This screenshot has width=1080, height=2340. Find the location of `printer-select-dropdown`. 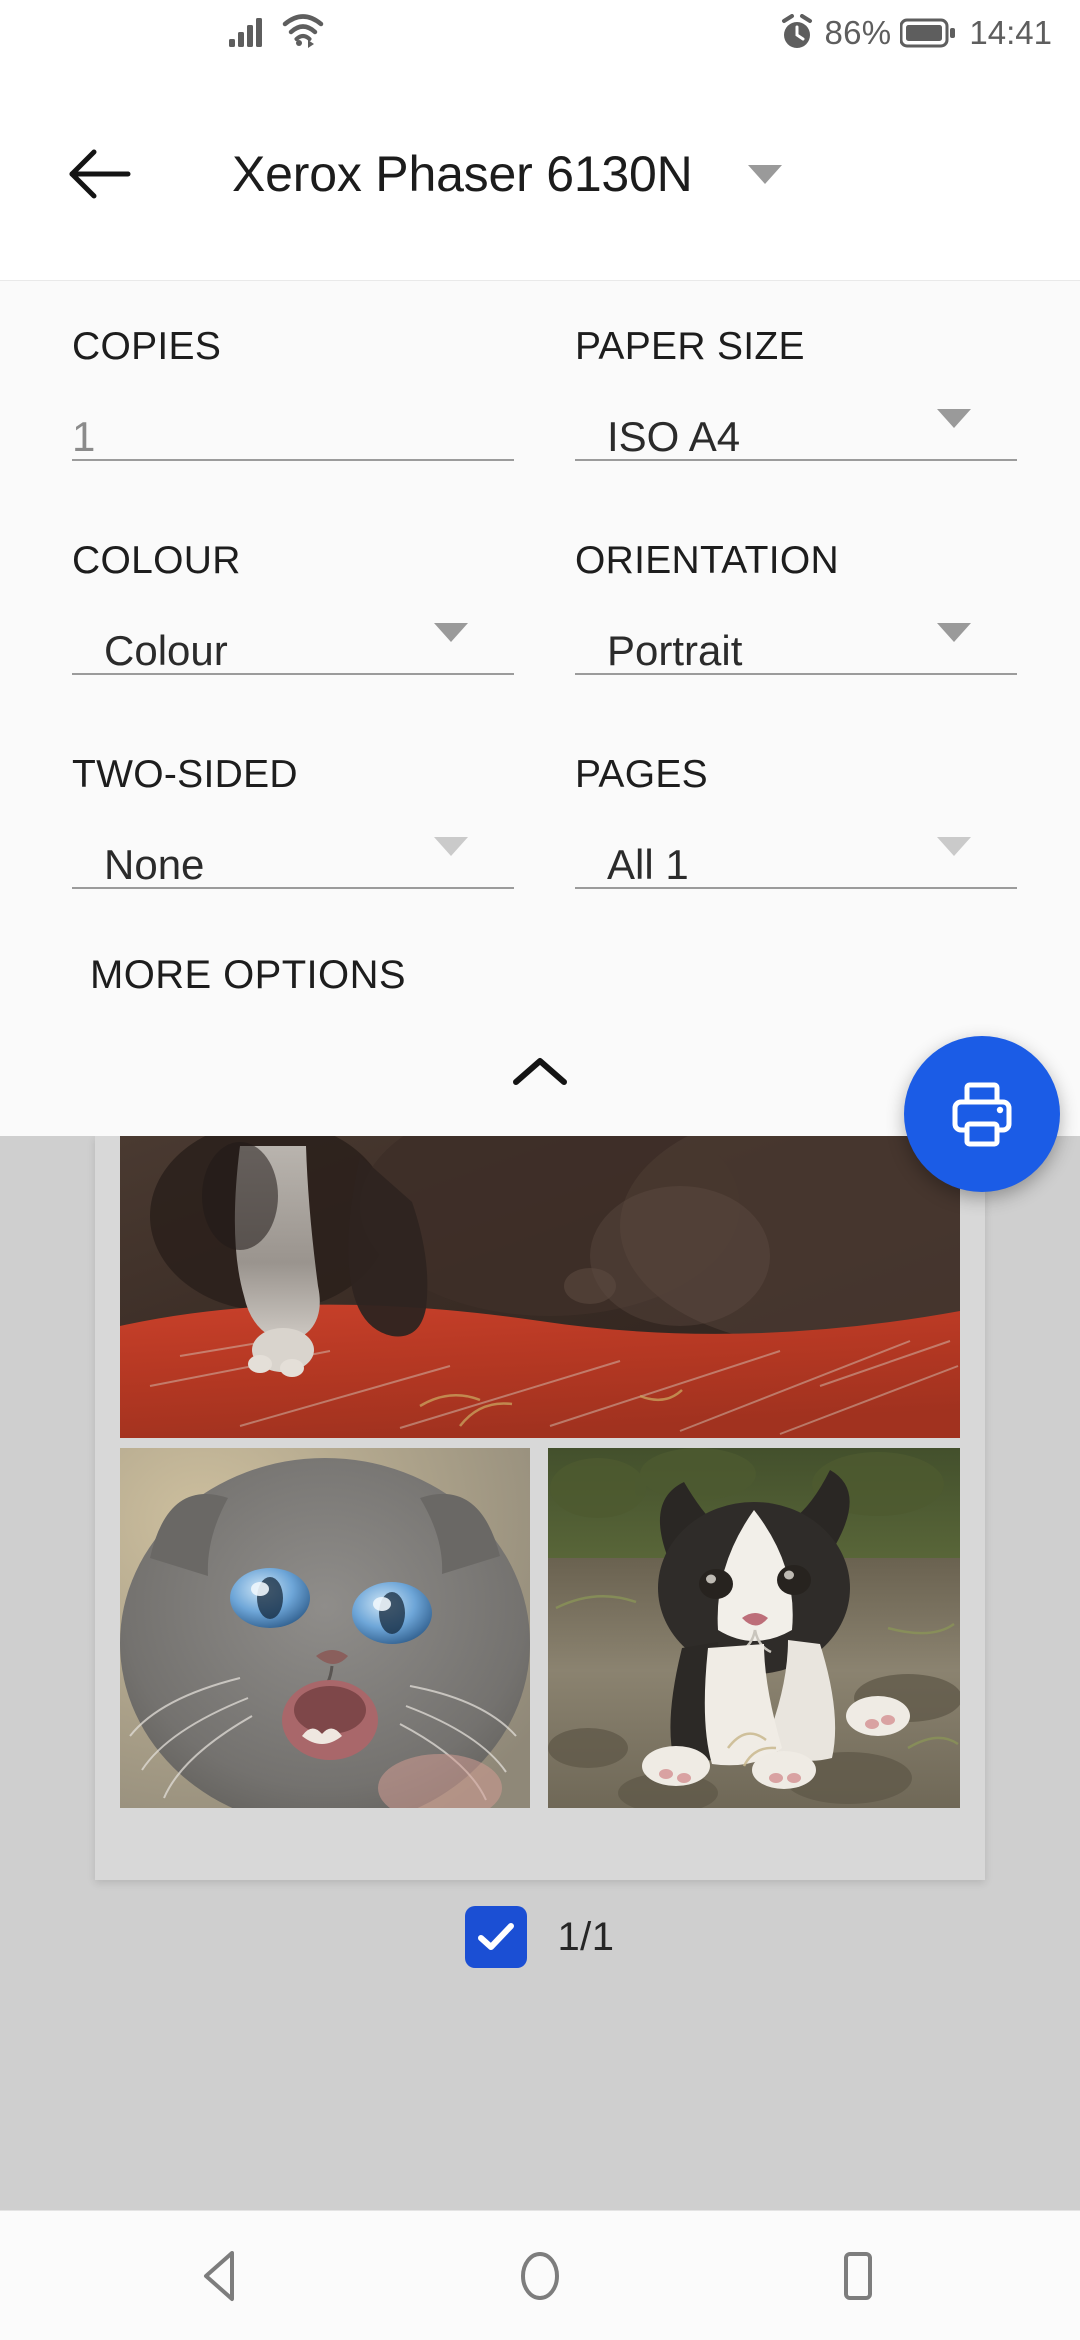

printer-select-dropdown is located at coordinates (765, 174).